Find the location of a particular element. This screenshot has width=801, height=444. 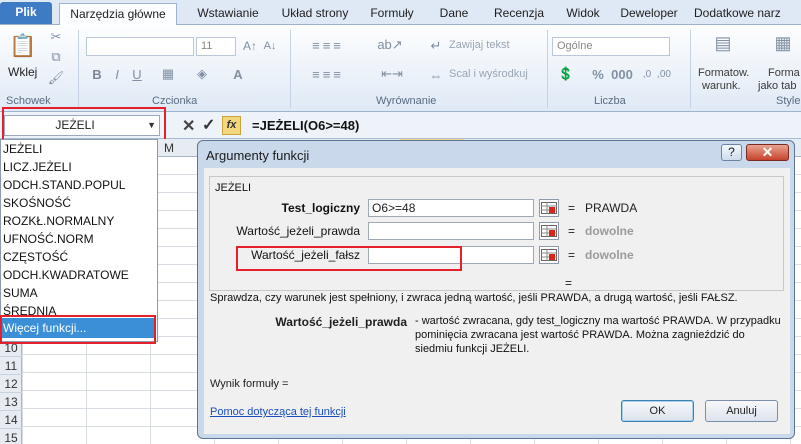

insert-function-button: fx is located at coordinates (231, 125).